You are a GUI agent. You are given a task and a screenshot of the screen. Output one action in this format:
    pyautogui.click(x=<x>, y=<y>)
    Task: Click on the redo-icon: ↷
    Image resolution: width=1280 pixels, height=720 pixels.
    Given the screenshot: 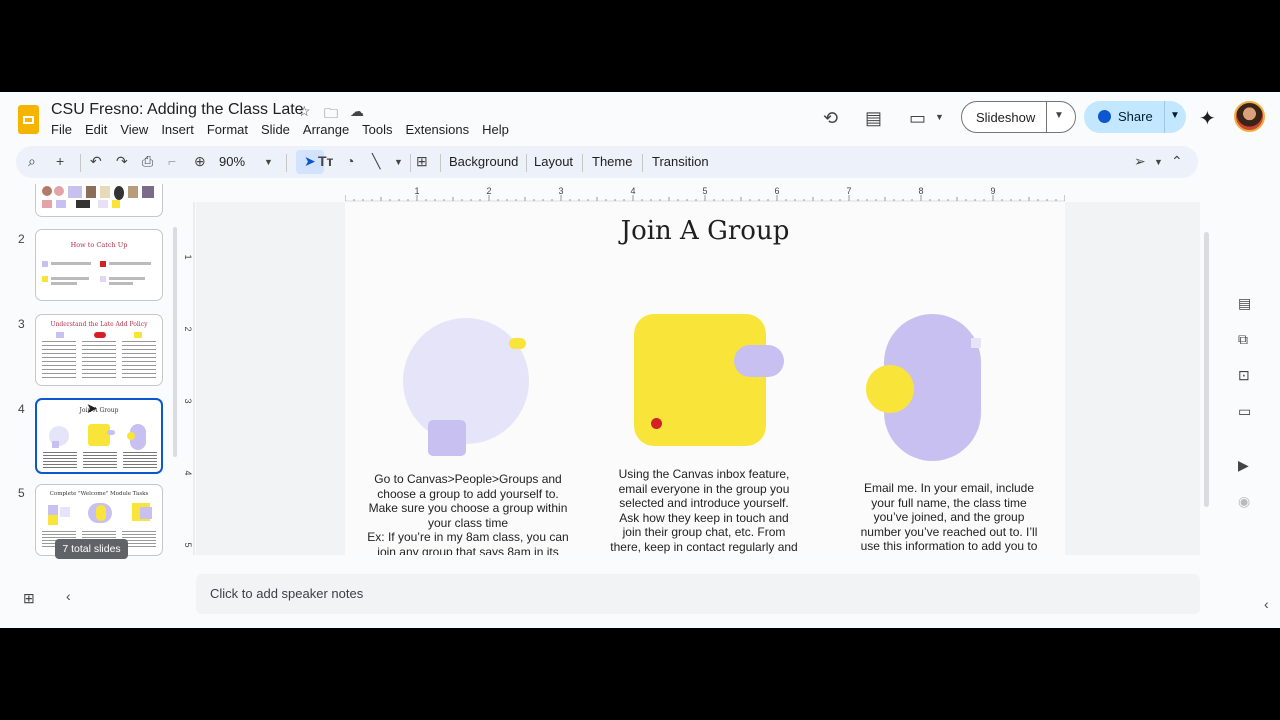 What is the action you would take?
    pyautogui.click(x=122, y=161)
    